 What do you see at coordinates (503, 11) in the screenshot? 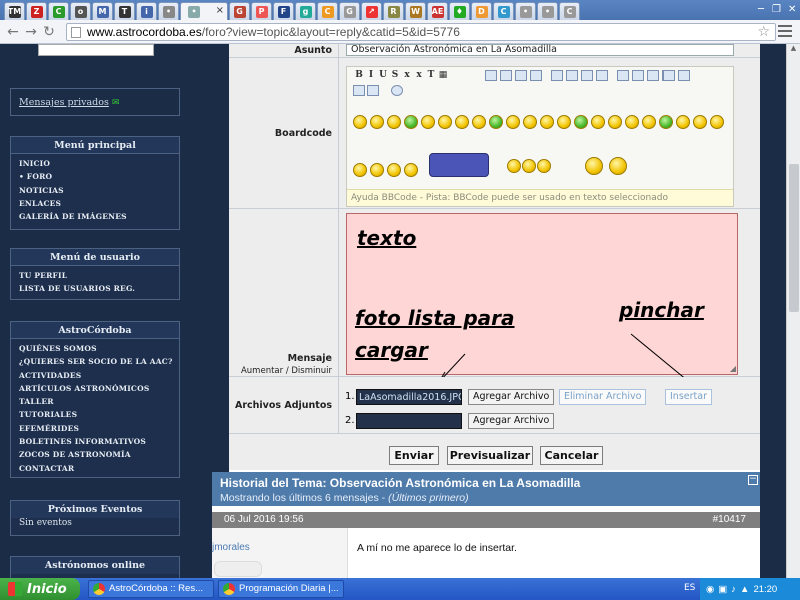
I see `browser-tab-m12: C` at bounding box center [503, 11].